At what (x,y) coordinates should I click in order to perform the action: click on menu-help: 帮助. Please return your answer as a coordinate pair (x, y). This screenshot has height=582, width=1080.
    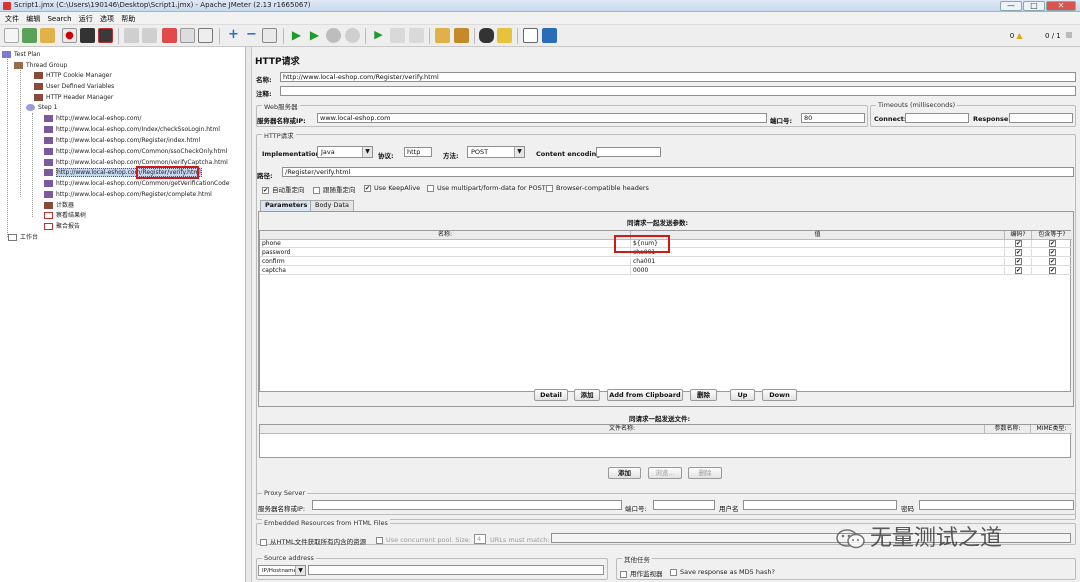
    Looking at the image, I should click on (128, 19).